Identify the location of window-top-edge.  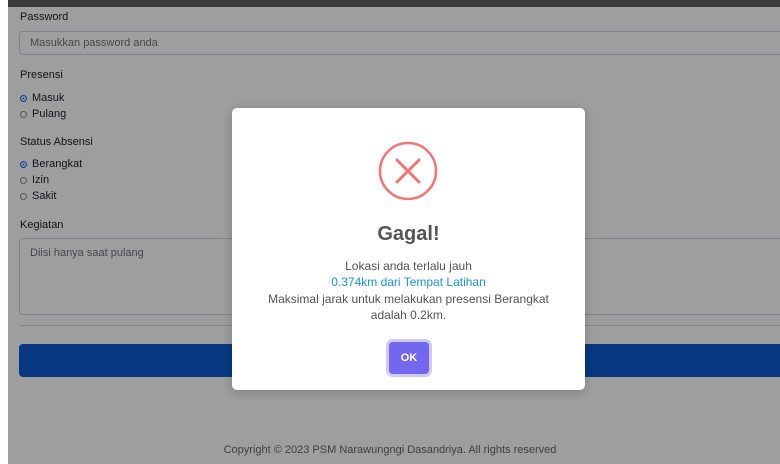
(390, 3).